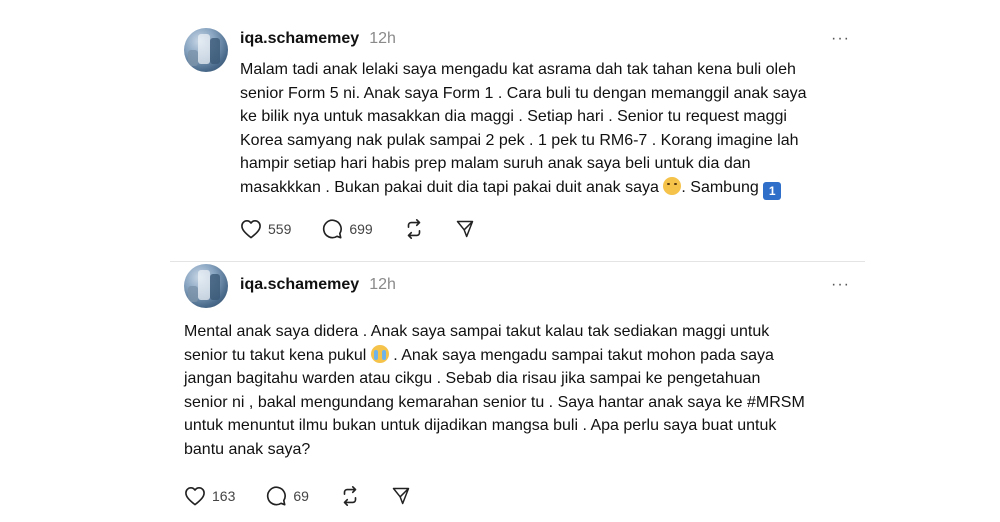  I want to click on post-actions: 163 69, so click(312, 496).